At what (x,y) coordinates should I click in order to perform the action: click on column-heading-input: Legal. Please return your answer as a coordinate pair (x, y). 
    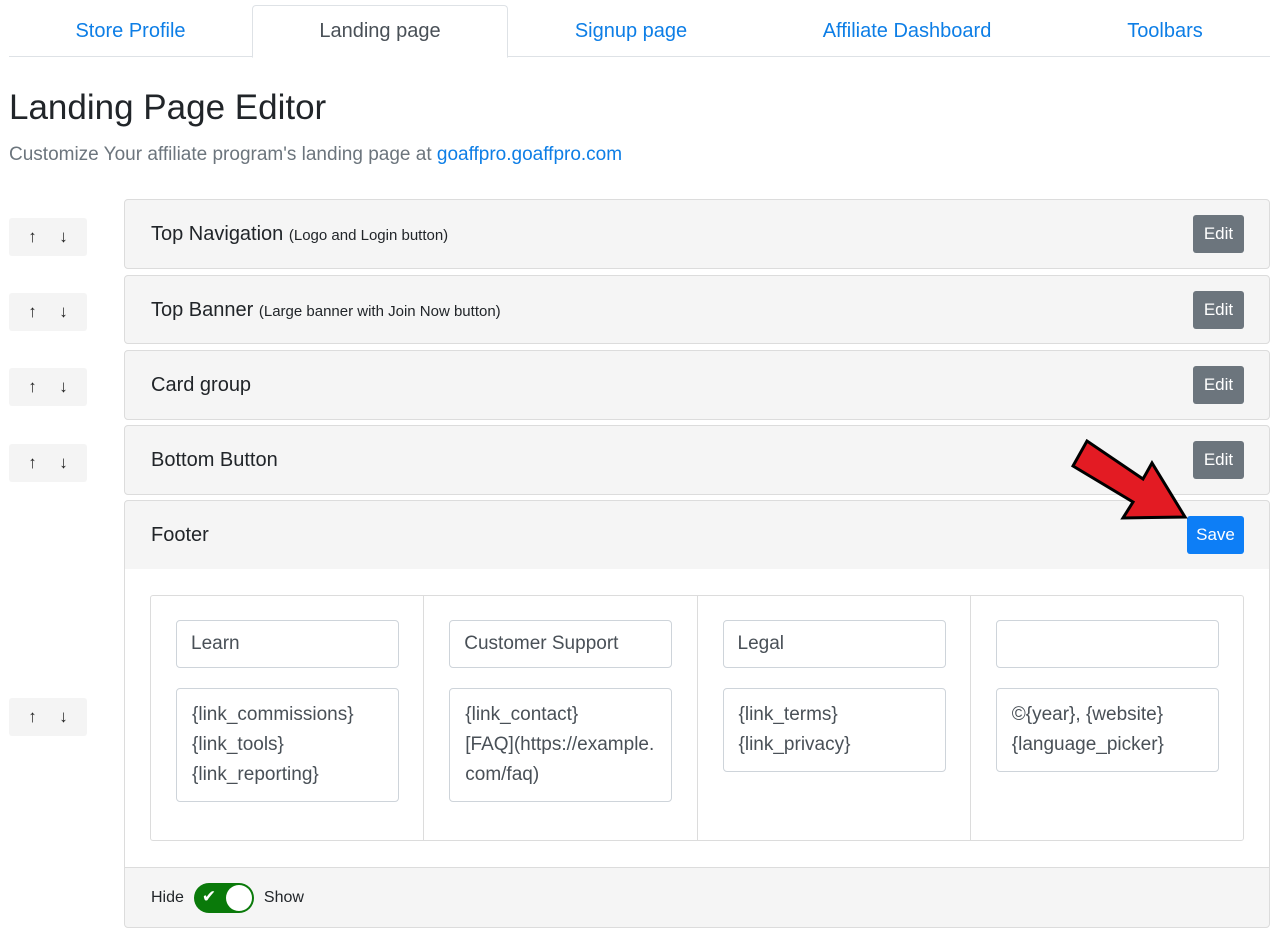
    Looking at the image, I should click on (834, 644).